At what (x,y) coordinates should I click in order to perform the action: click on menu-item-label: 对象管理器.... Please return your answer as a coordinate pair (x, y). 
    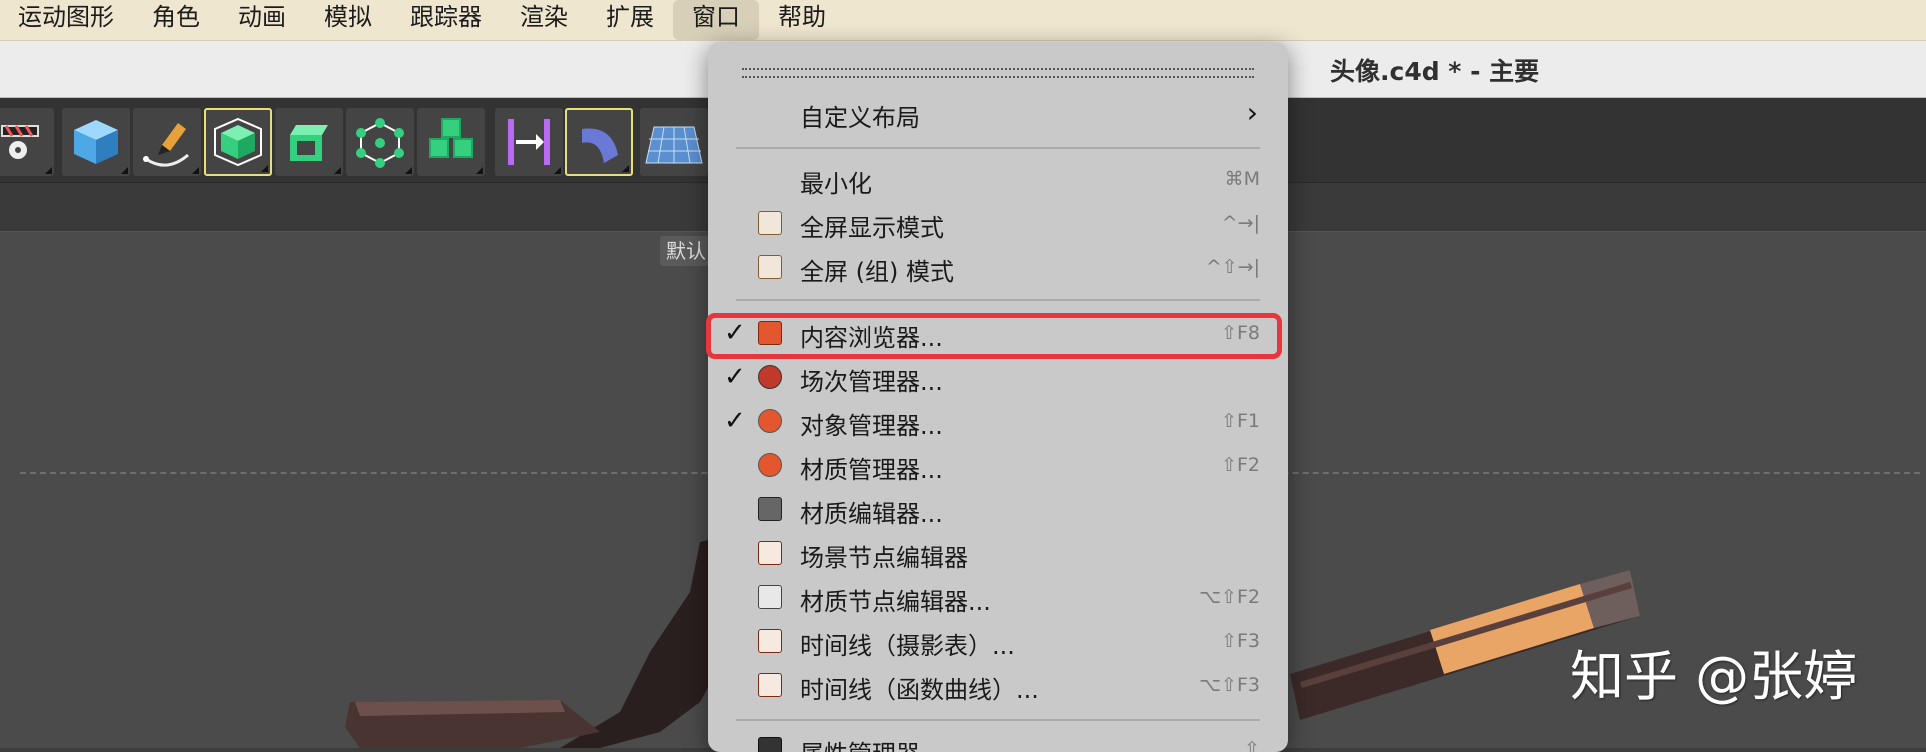
    Looking at the image, I should click on (871, 426).